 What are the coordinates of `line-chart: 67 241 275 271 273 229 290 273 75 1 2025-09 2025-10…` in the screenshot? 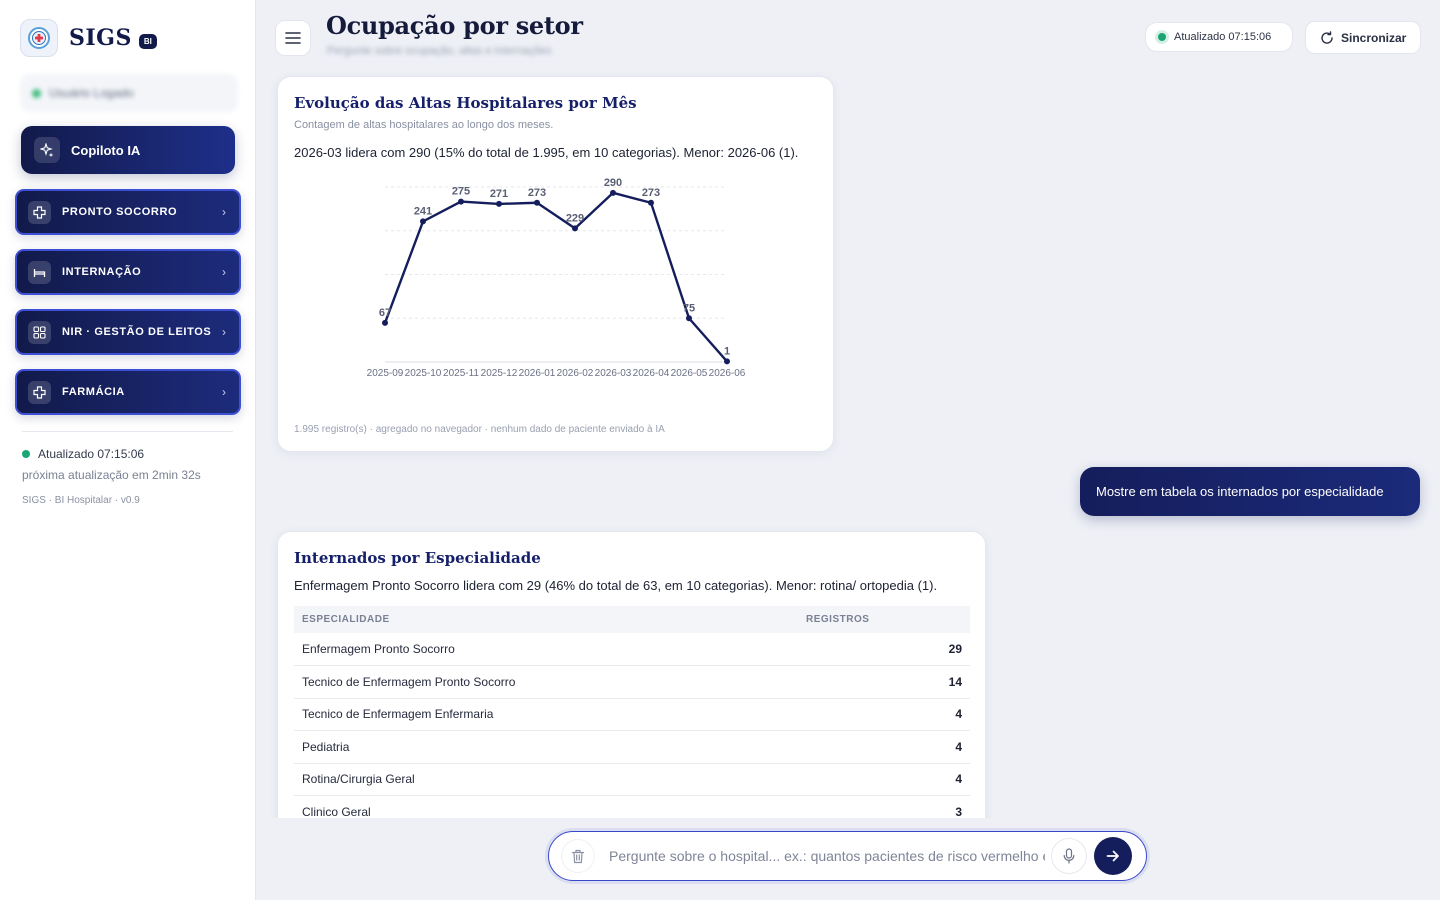 It's located at (556, 278).